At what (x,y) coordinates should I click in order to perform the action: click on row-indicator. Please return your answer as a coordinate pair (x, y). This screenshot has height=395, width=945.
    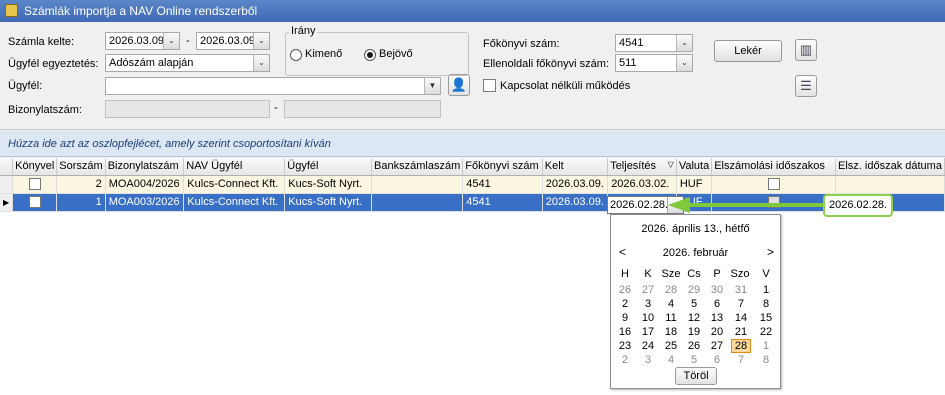
    Looking at the image, I should click on (7, 184).